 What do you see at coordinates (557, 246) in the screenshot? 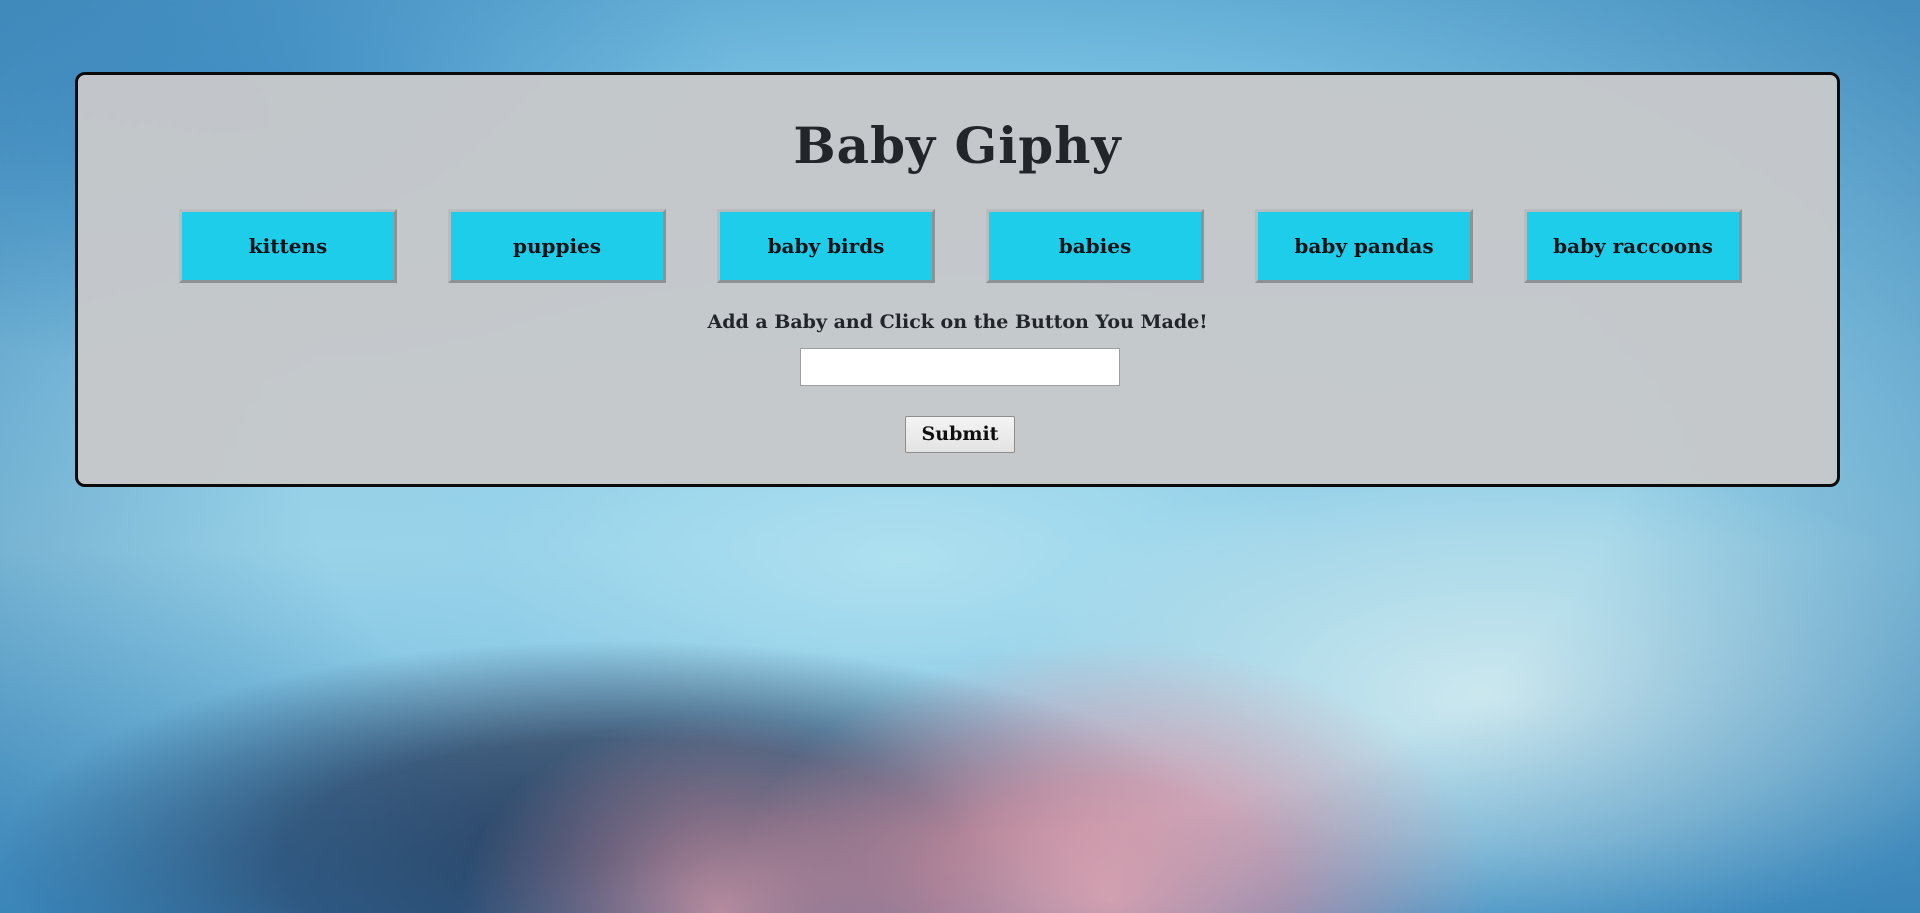
I see `topic-button-puppies: puppies` at bounding box center [557, 246].